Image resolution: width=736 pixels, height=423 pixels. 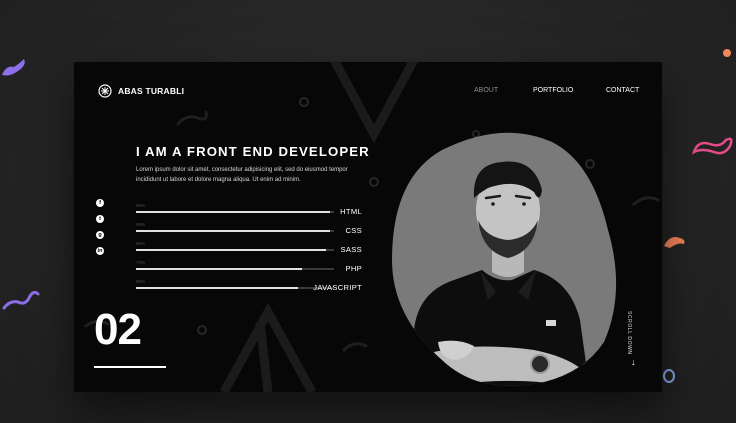 What do you see at coordinates (351, 211) in the screenshot?
I see `skill-name-html: HTML` at bounding box center [351, 211].